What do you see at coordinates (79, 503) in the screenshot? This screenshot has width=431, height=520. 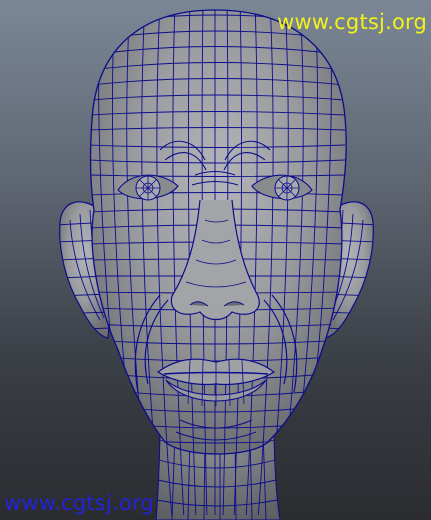 I see `watermark-bottom: www.cgtsj.org` at bounding box center [79, 503].